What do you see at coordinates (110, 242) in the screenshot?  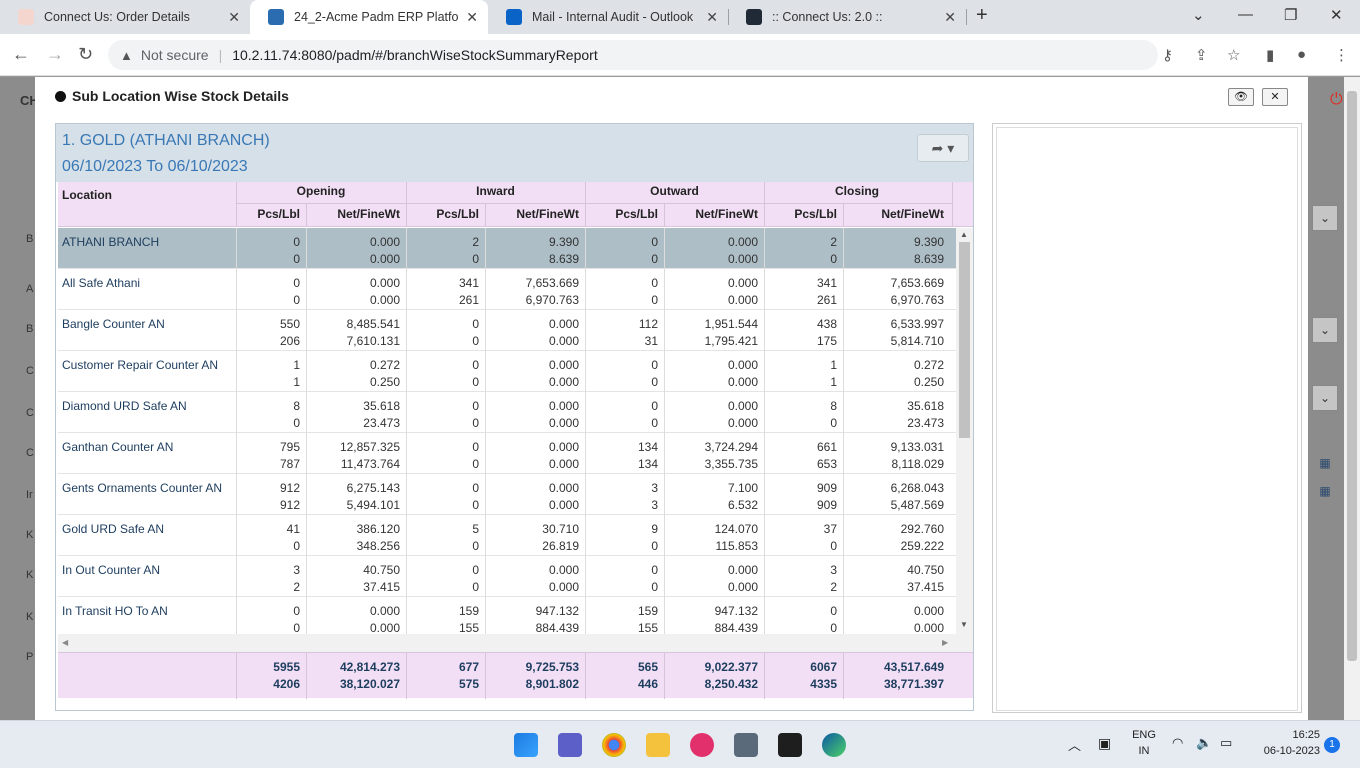 I see `location-cell: ATHANI BRANCH` at bounding box center [110, 242].